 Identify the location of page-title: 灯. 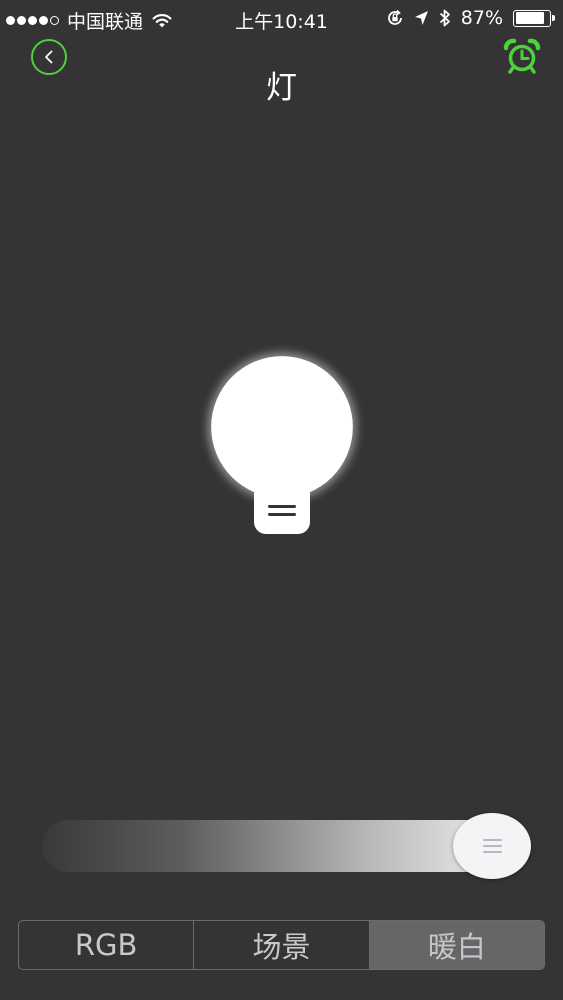
(281, 88).